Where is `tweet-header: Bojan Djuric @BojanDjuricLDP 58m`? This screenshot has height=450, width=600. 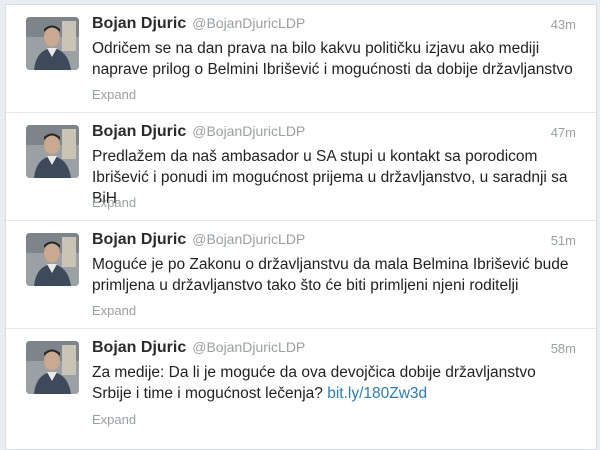
tweet-header: Bojan Djuric @BojanDjuricLDP 58m is located at coordinates (338, 349).